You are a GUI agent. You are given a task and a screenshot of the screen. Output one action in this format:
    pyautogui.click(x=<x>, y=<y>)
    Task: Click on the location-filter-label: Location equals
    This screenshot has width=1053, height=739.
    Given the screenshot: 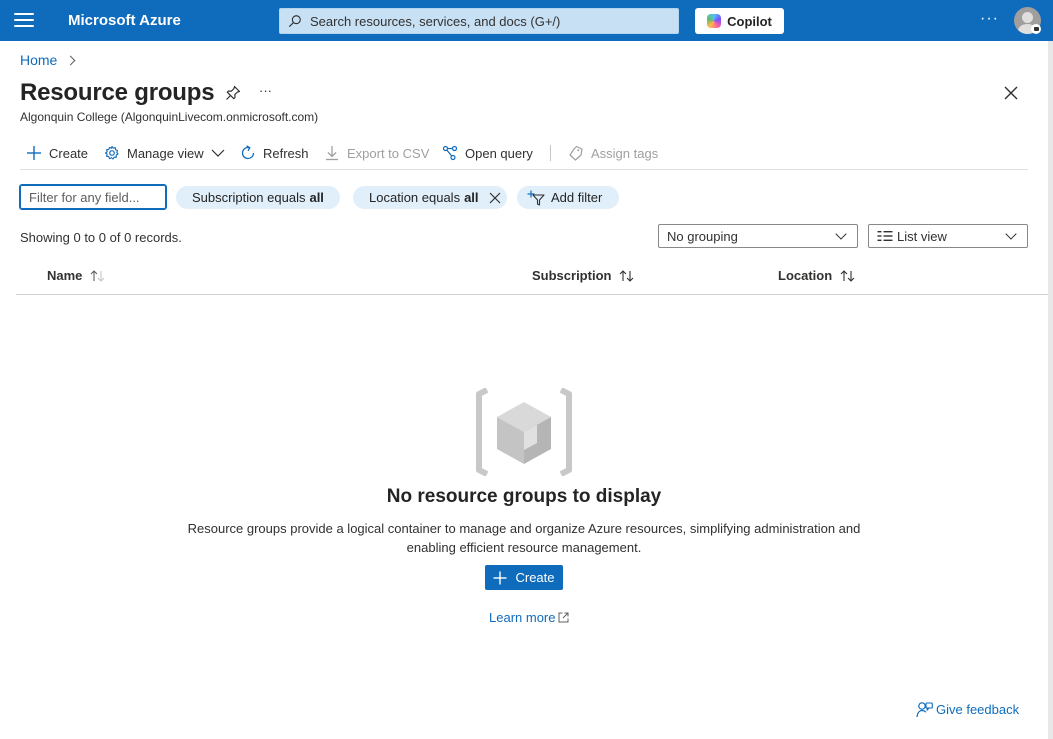 What is the action you would take?
    pyautogui.click(x=415, y=197)
    